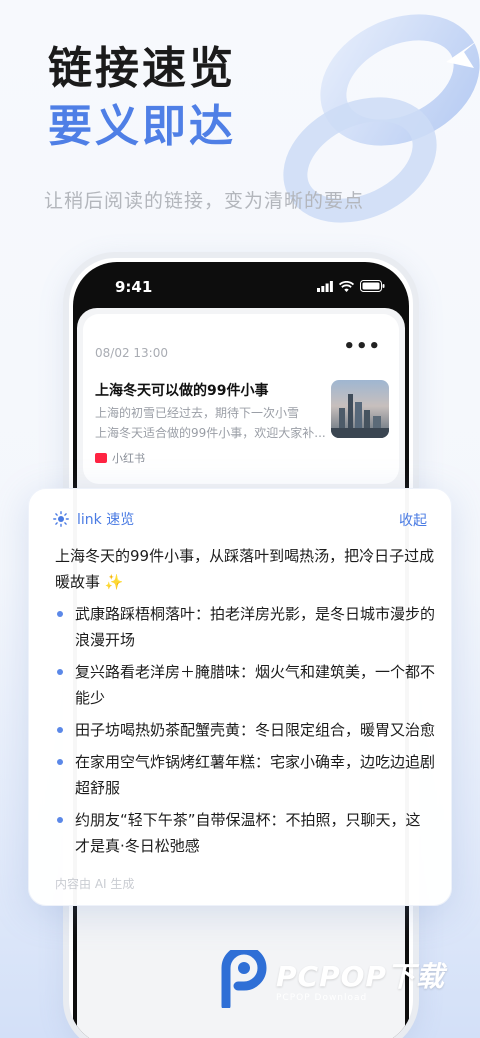  I want to click on status-icons, so click(351, 286).